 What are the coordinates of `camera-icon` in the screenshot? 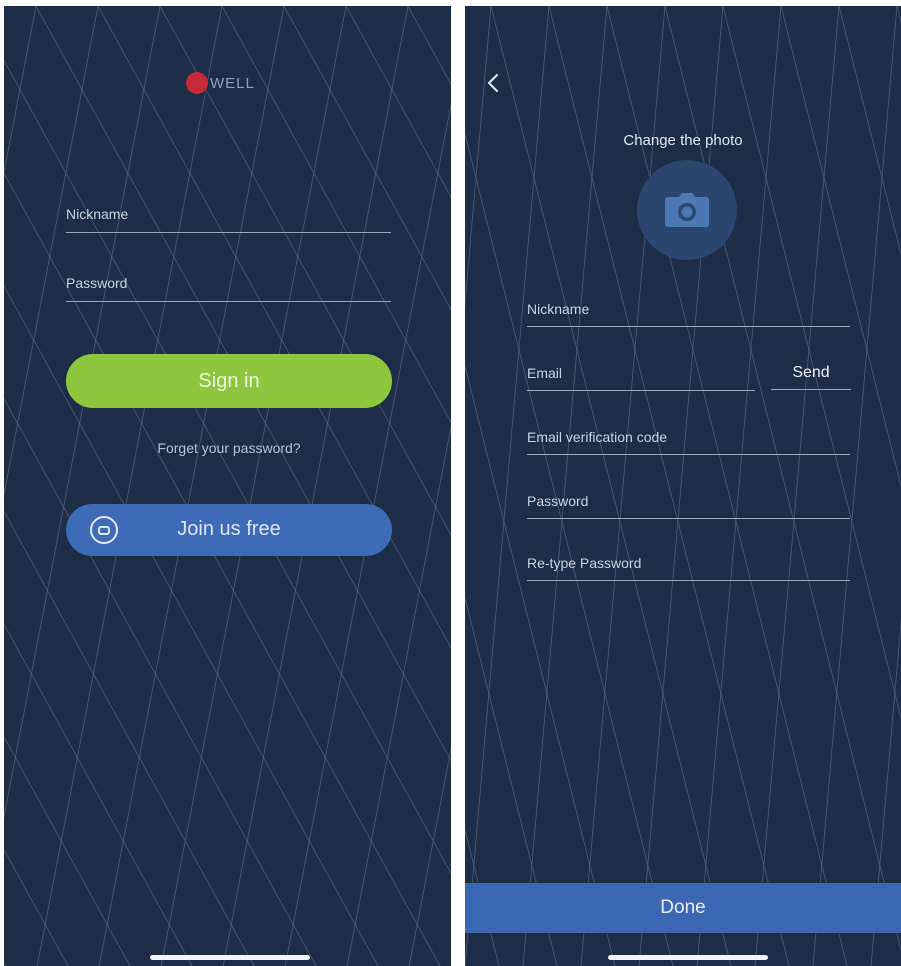 It's located at (687, 210).